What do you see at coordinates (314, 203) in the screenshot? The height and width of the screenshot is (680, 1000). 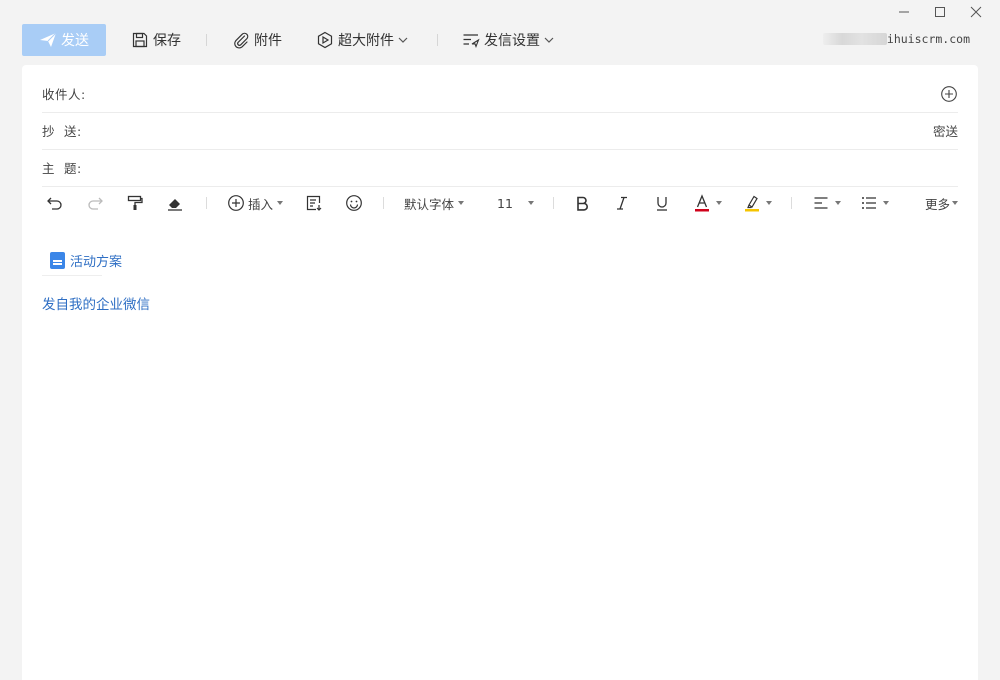 I see `template-icon` at bounding box center [314, 203].